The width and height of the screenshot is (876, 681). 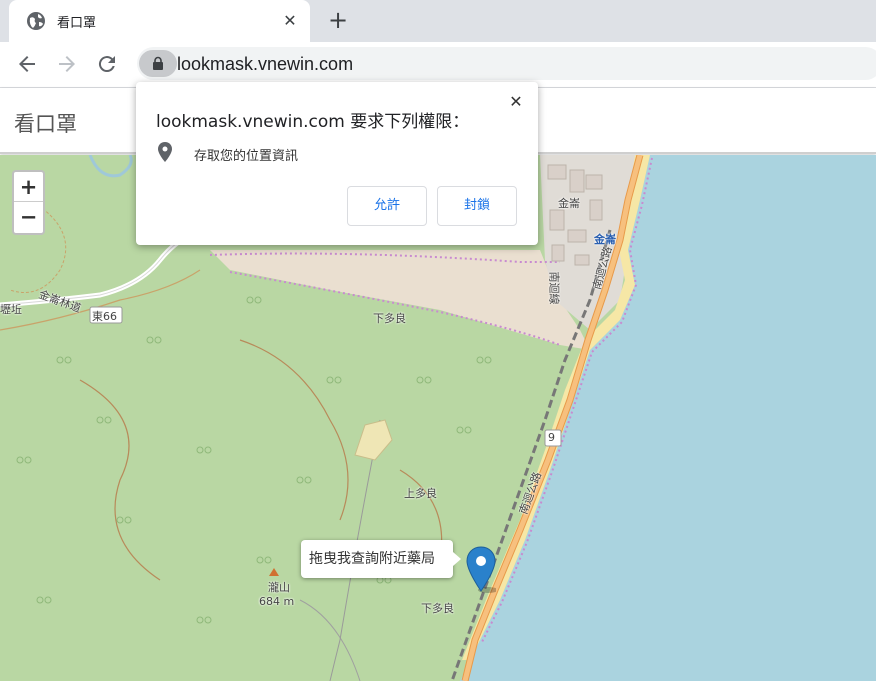 What do you see at coordinates (165, 152) in the screenshot?
I see `location-pin-icon` at bounding box center [165, 152].